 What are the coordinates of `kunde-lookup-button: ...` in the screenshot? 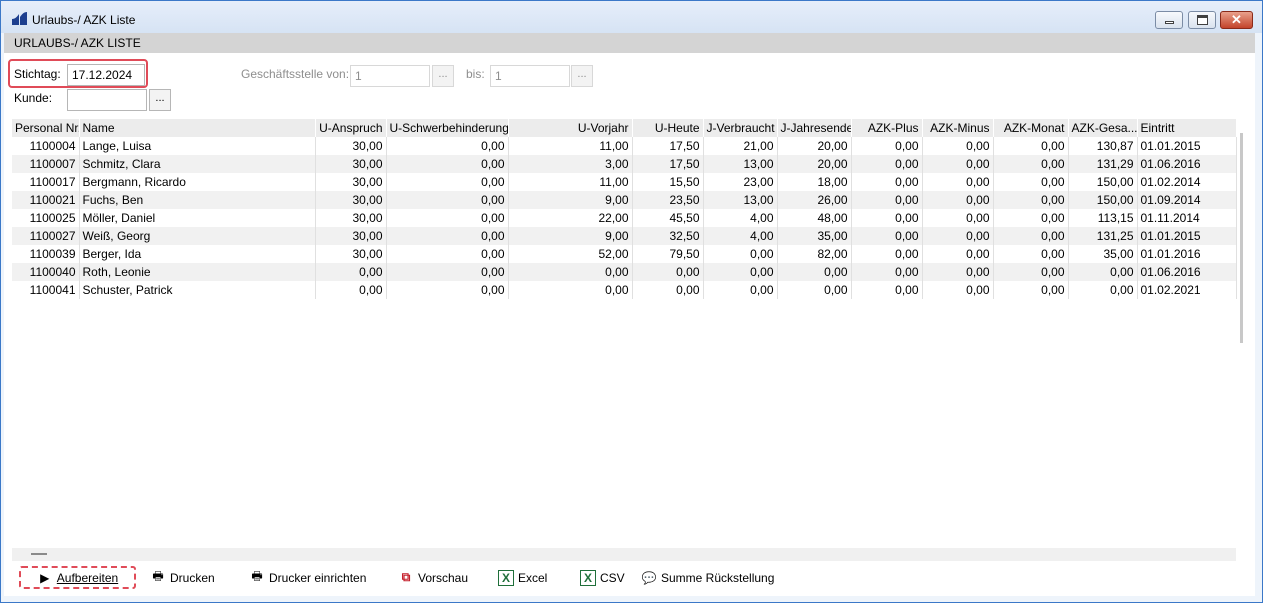 It's located at (160, 100).